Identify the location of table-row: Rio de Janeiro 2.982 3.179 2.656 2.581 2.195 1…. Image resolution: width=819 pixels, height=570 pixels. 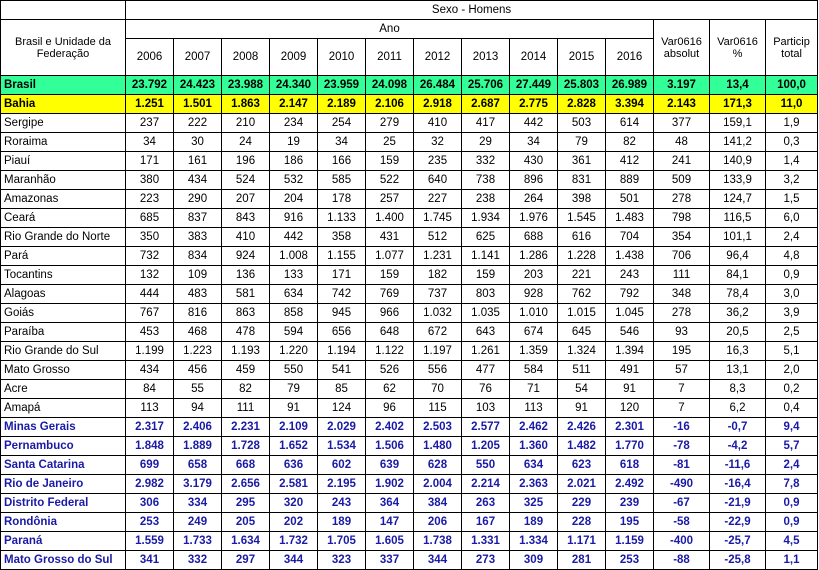
(409, 484).